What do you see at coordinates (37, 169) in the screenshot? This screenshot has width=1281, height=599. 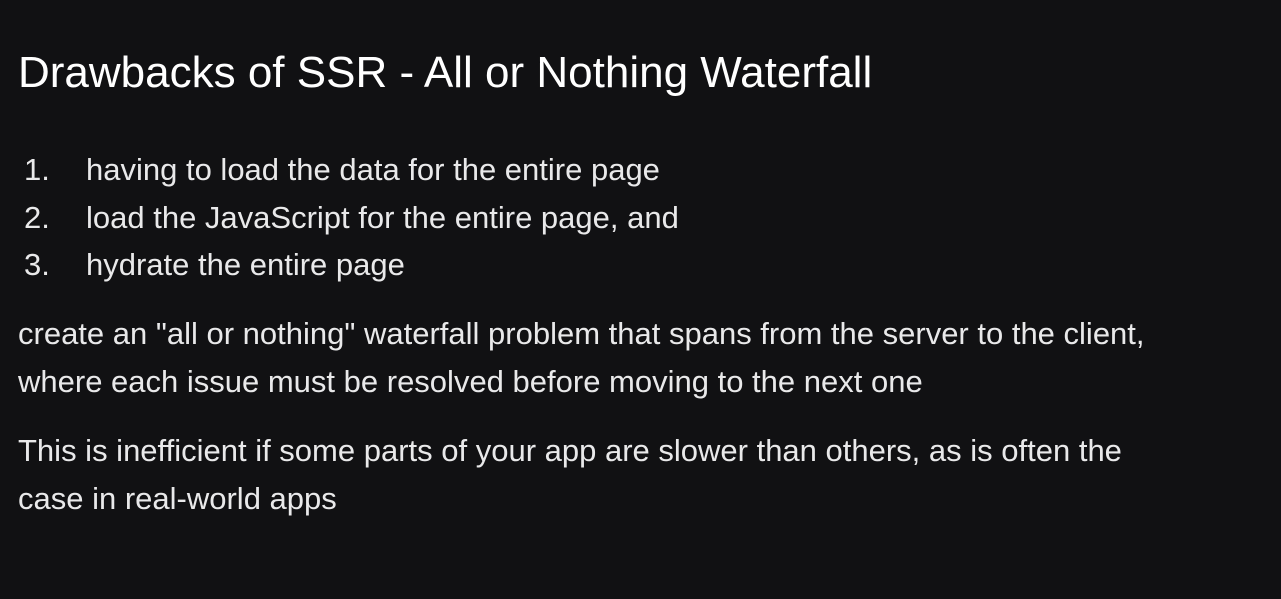 I see `list-item-number: 1.` at bounding box center [37, 169].